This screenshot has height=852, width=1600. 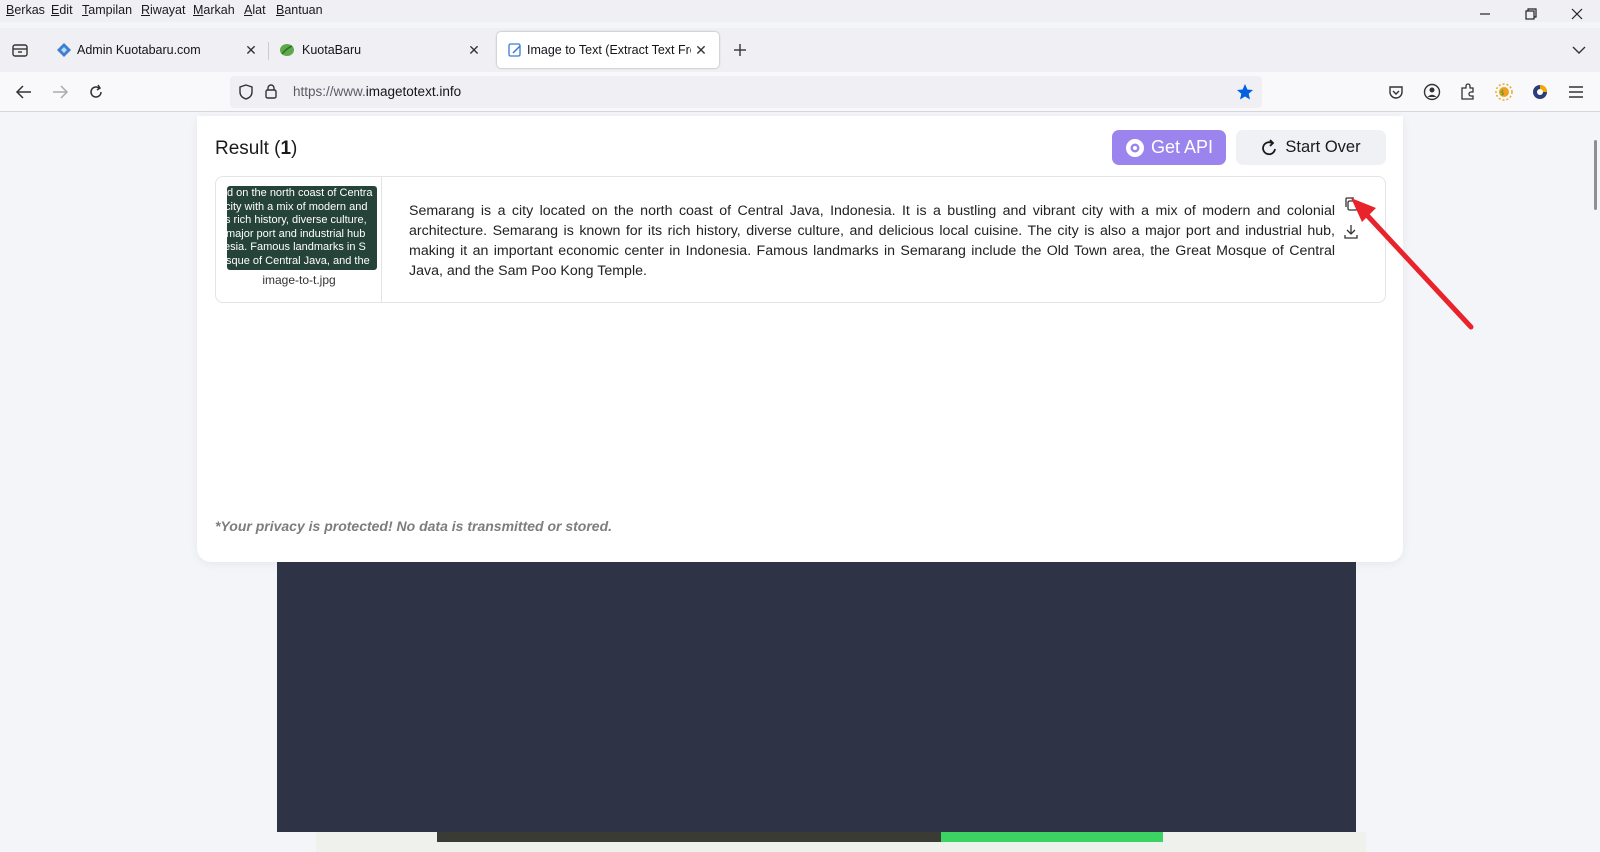 What do you see at coordinates (62, 10) in the screenshot?
I see `menu-edit: Edit` at bounding box center [62, 10].